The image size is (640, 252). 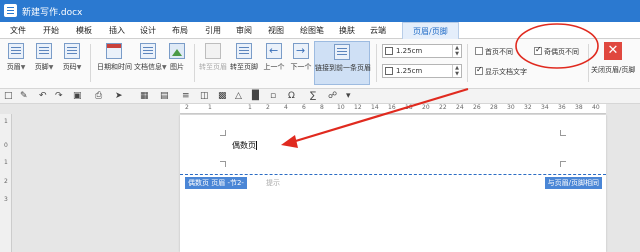 What do you see at coordinates (44, 57) in the screenshot?
I see `footer-button: 页脚▼` at bounding box center [44, 57].